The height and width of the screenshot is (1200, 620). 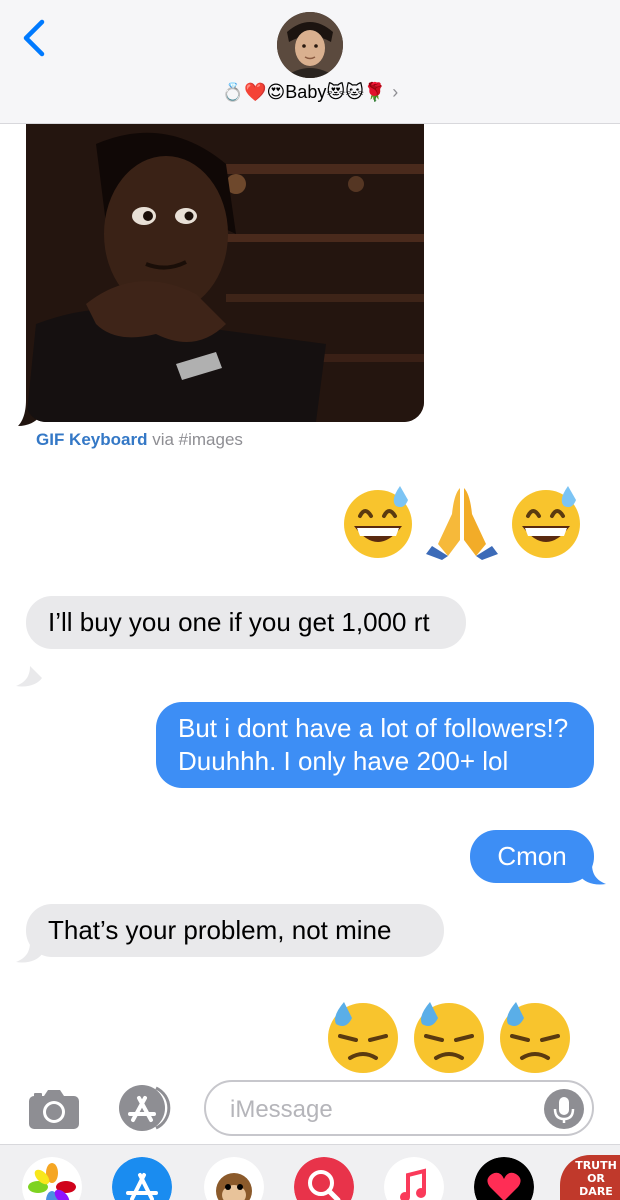 I want to click on app-store-icon, so click(x=142, y=1178).